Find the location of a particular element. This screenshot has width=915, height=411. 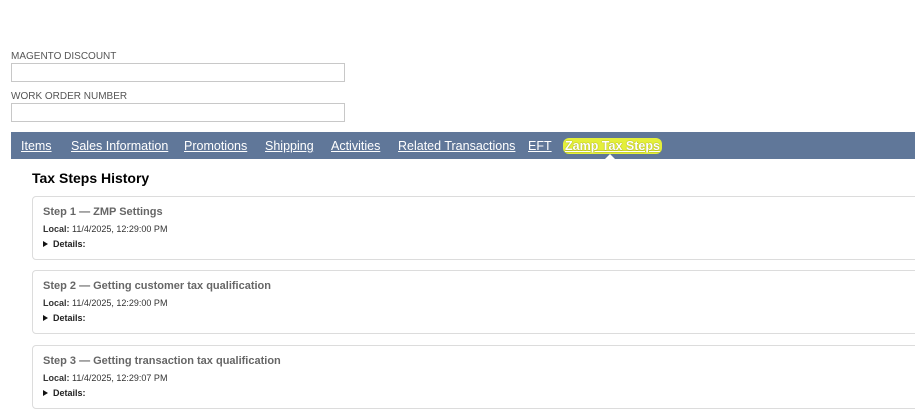

work-order-number-label: WORK ORDER NUMBER is located at coordinates (69, 96).